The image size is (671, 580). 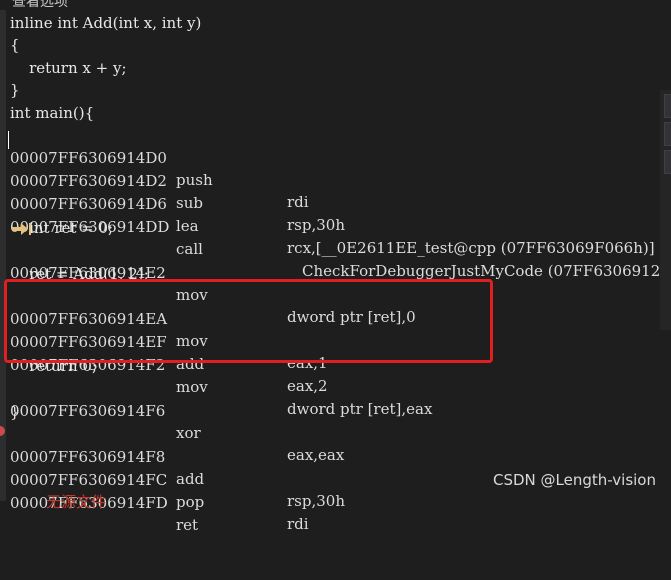 I want to click on source-line-1: inline int Add(int x, int y), so click(x=106, y=23).